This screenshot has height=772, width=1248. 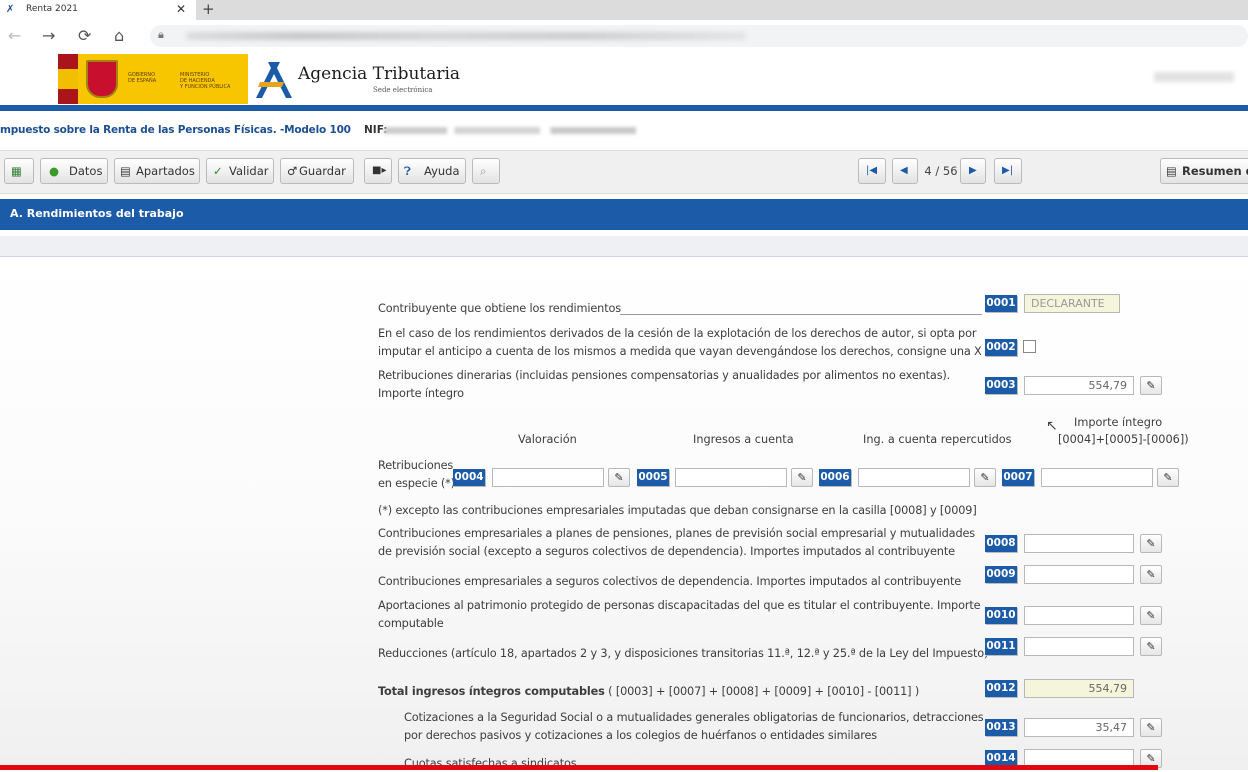 I want to click on browser-tab: ✗ Renta 2021 ✕, so click(x=98, y=10).